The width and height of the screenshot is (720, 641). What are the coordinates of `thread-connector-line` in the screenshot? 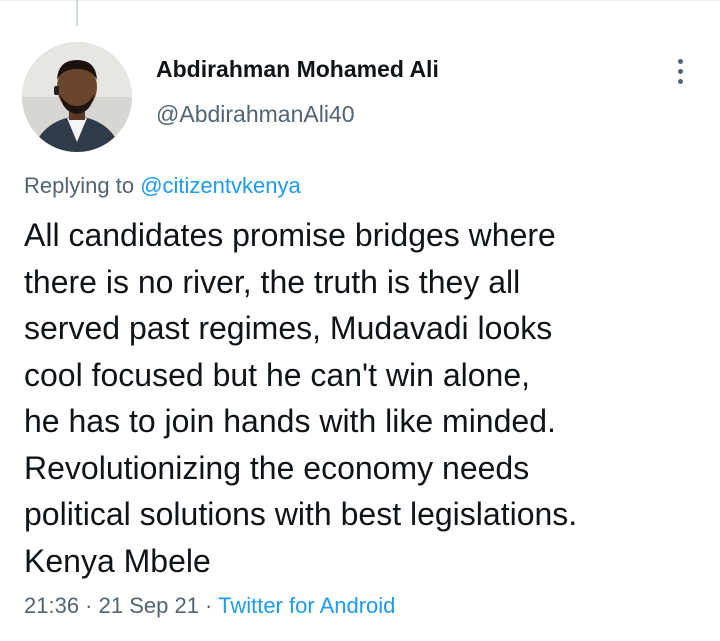 It's located at (77, 13).